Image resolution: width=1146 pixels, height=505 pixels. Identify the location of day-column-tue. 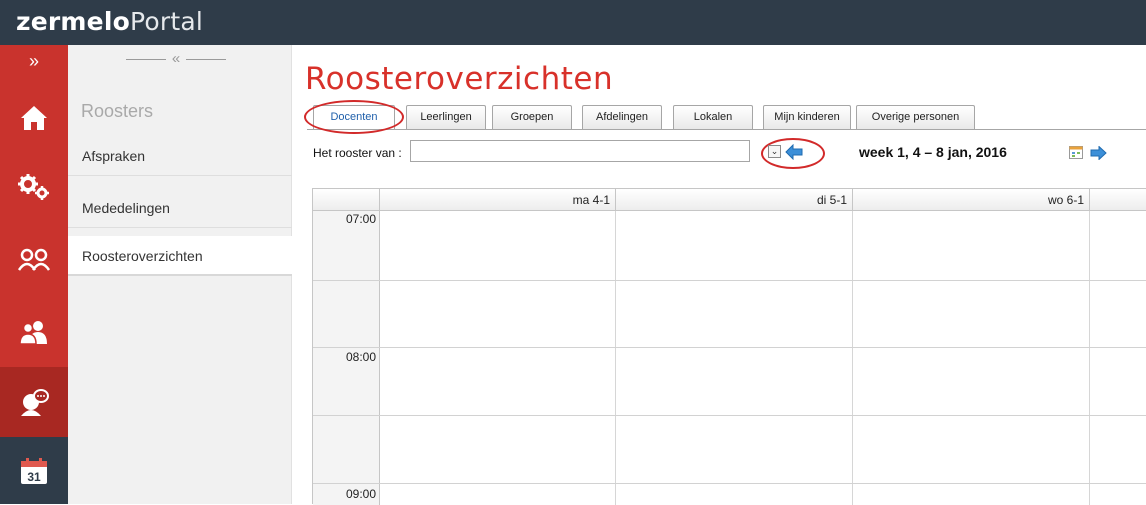
(734, 358).